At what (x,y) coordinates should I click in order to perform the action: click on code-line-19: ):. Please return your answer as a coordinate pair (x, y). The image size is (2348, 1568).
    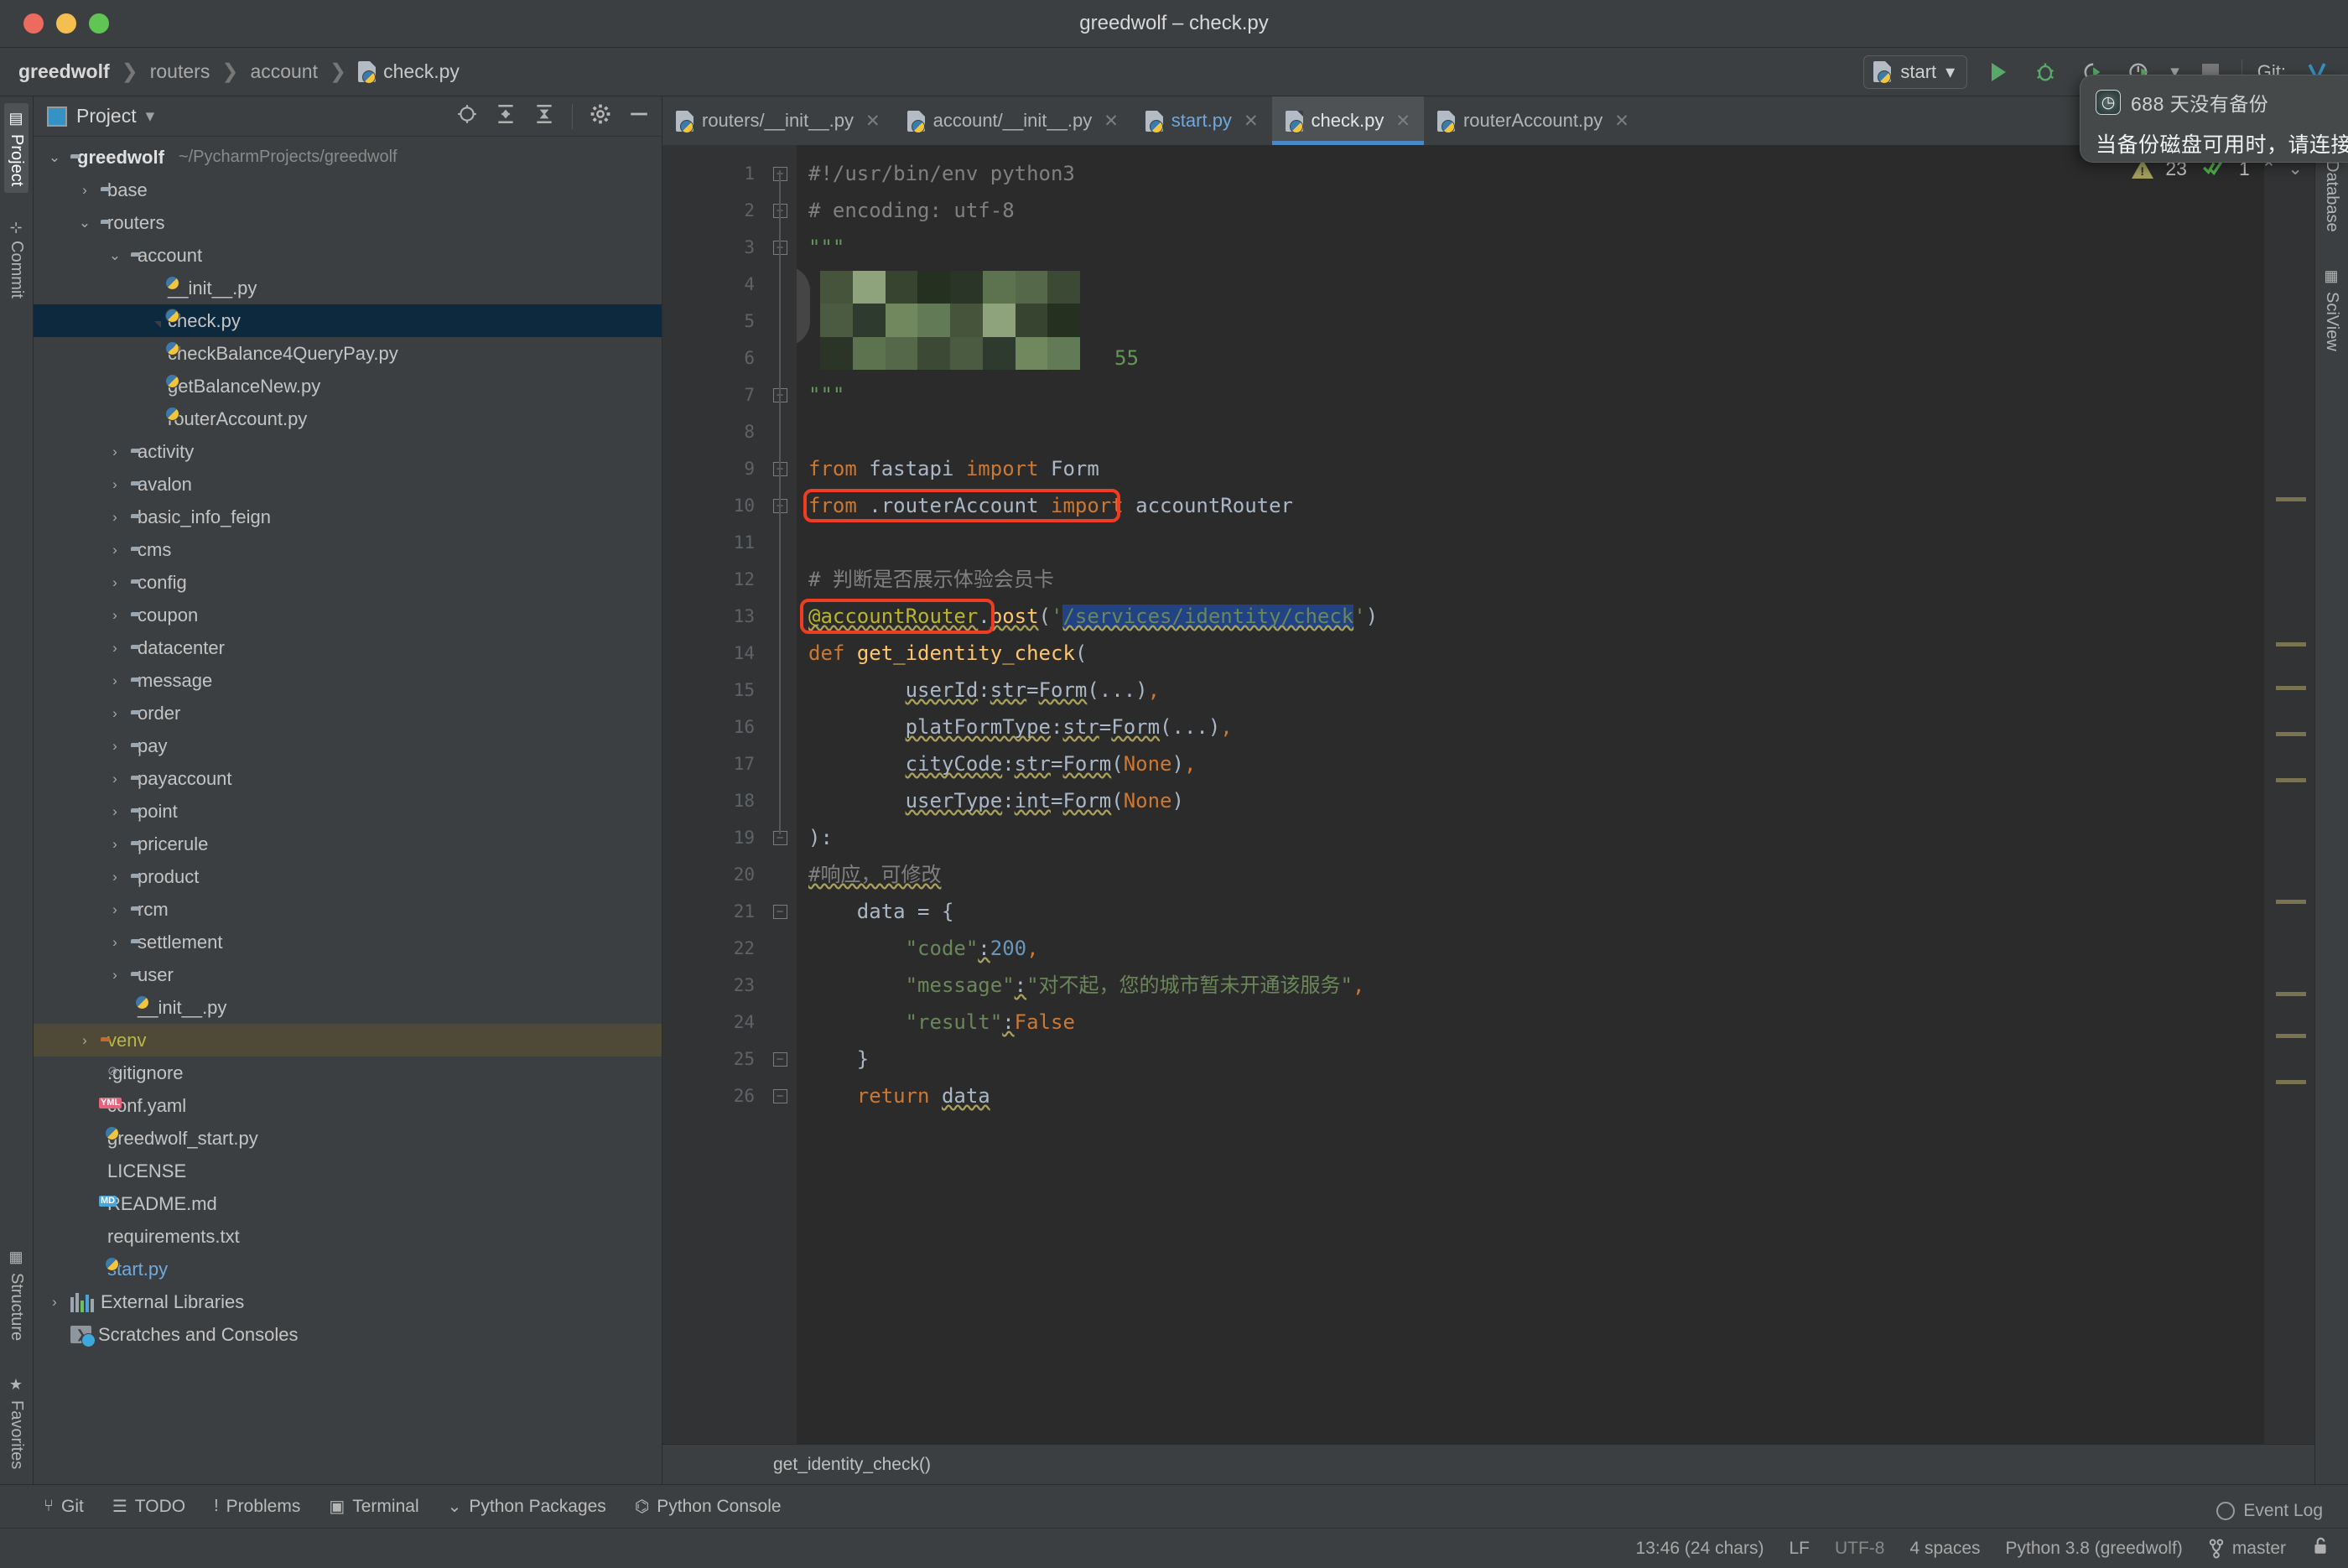
    Looking at the image, I should click on (1530, 837).